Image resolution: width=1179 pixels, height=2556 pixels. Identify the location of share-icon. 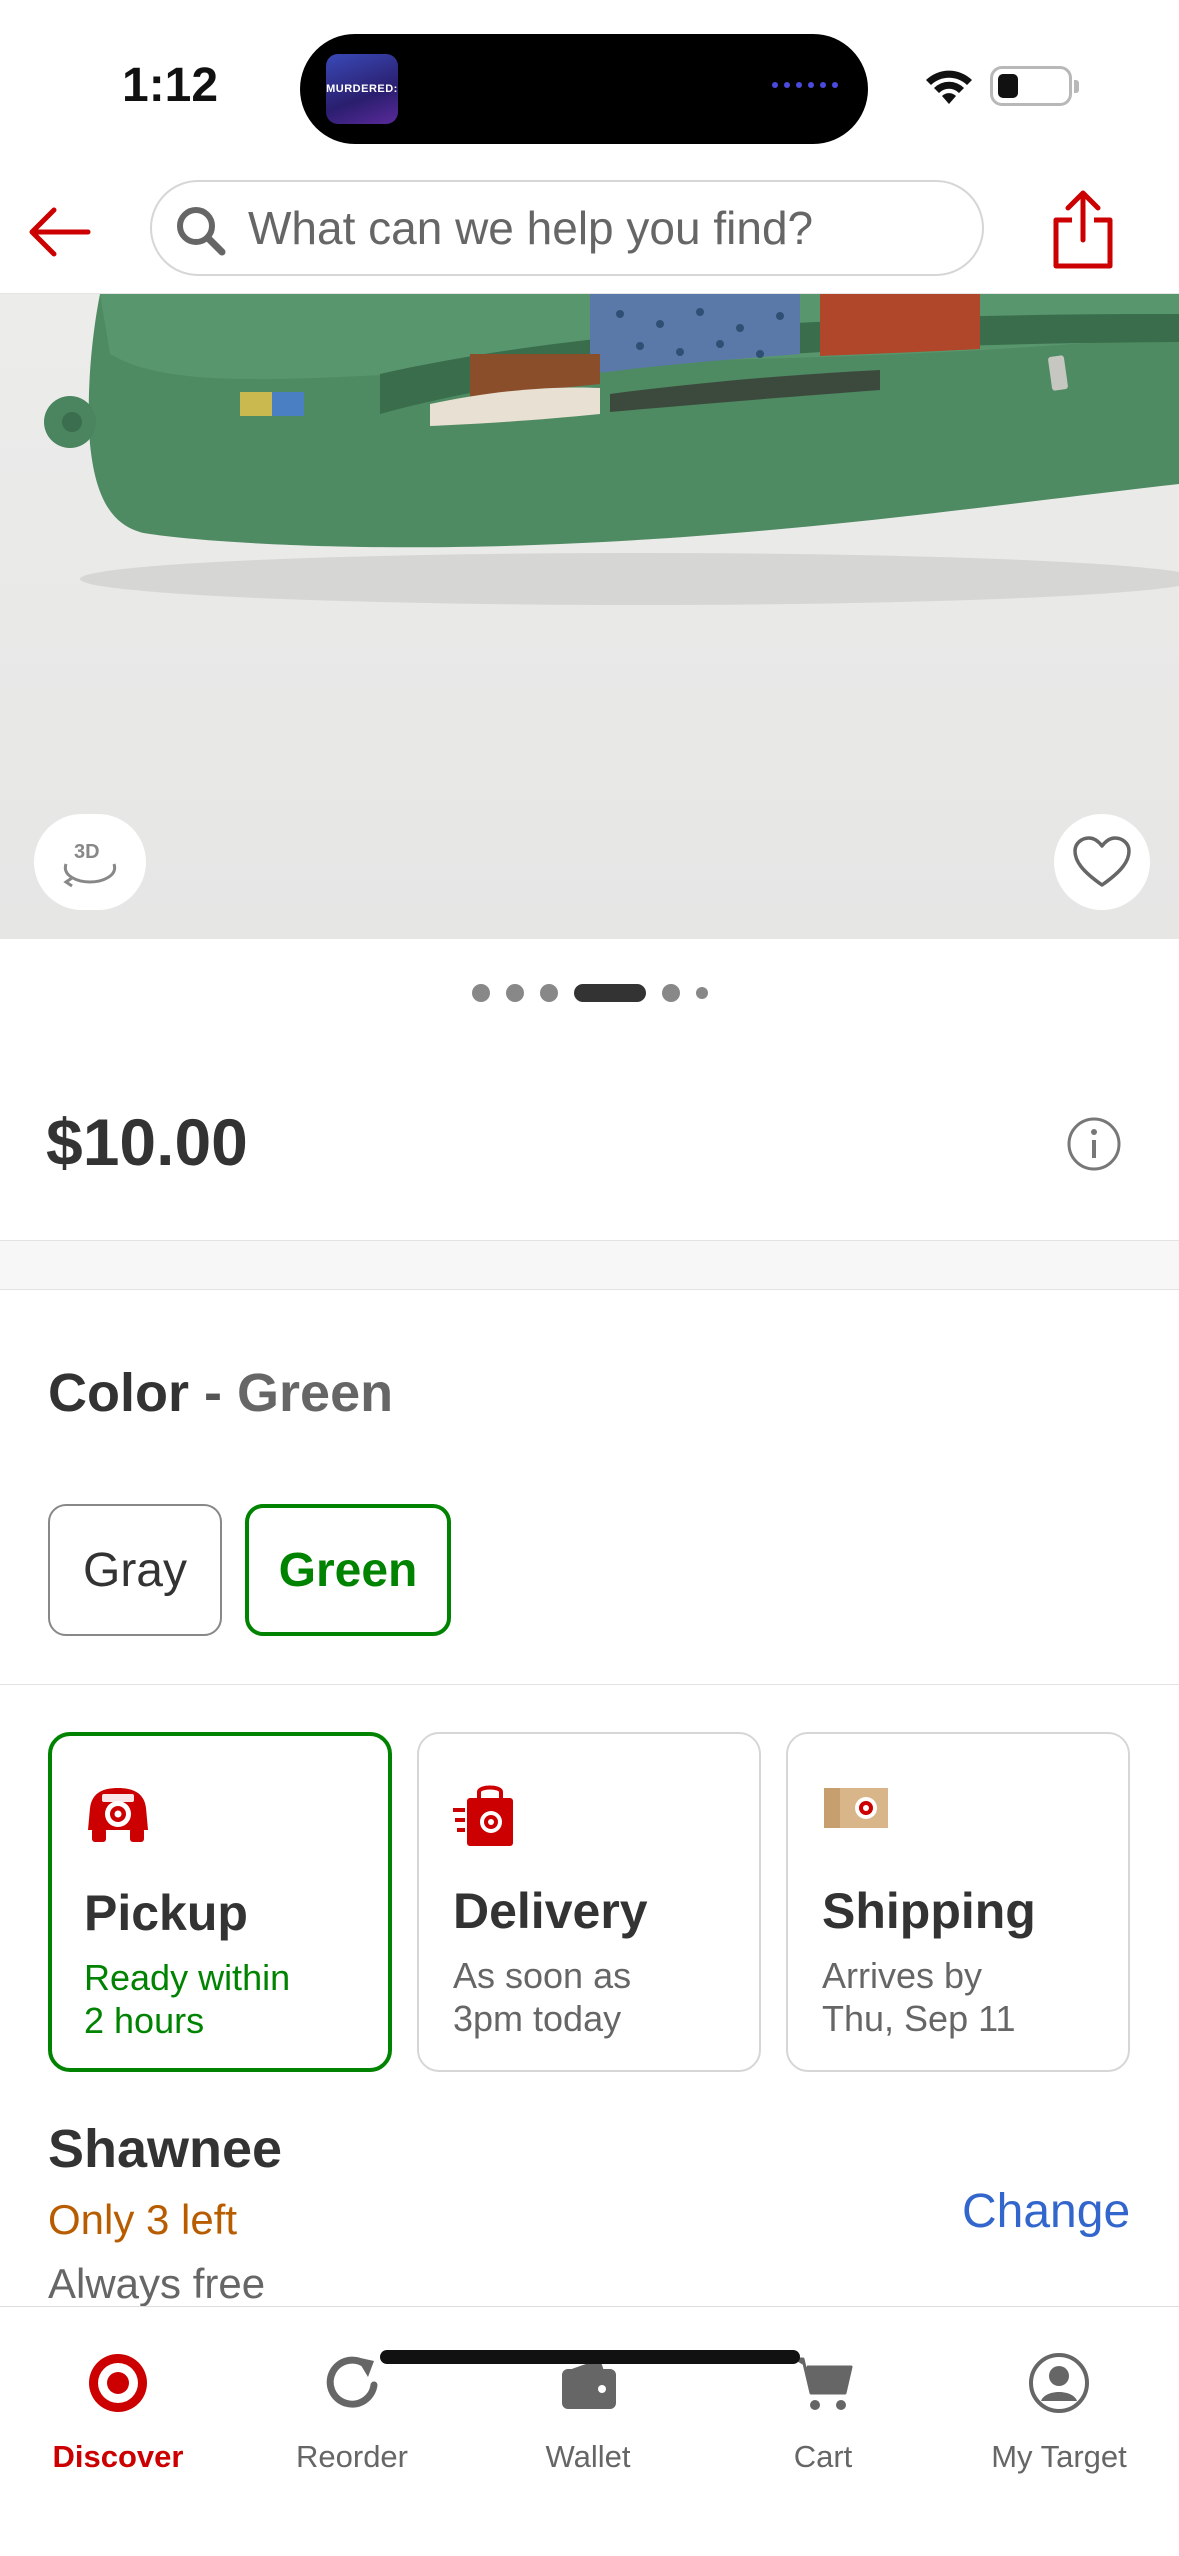
(1083, 230).